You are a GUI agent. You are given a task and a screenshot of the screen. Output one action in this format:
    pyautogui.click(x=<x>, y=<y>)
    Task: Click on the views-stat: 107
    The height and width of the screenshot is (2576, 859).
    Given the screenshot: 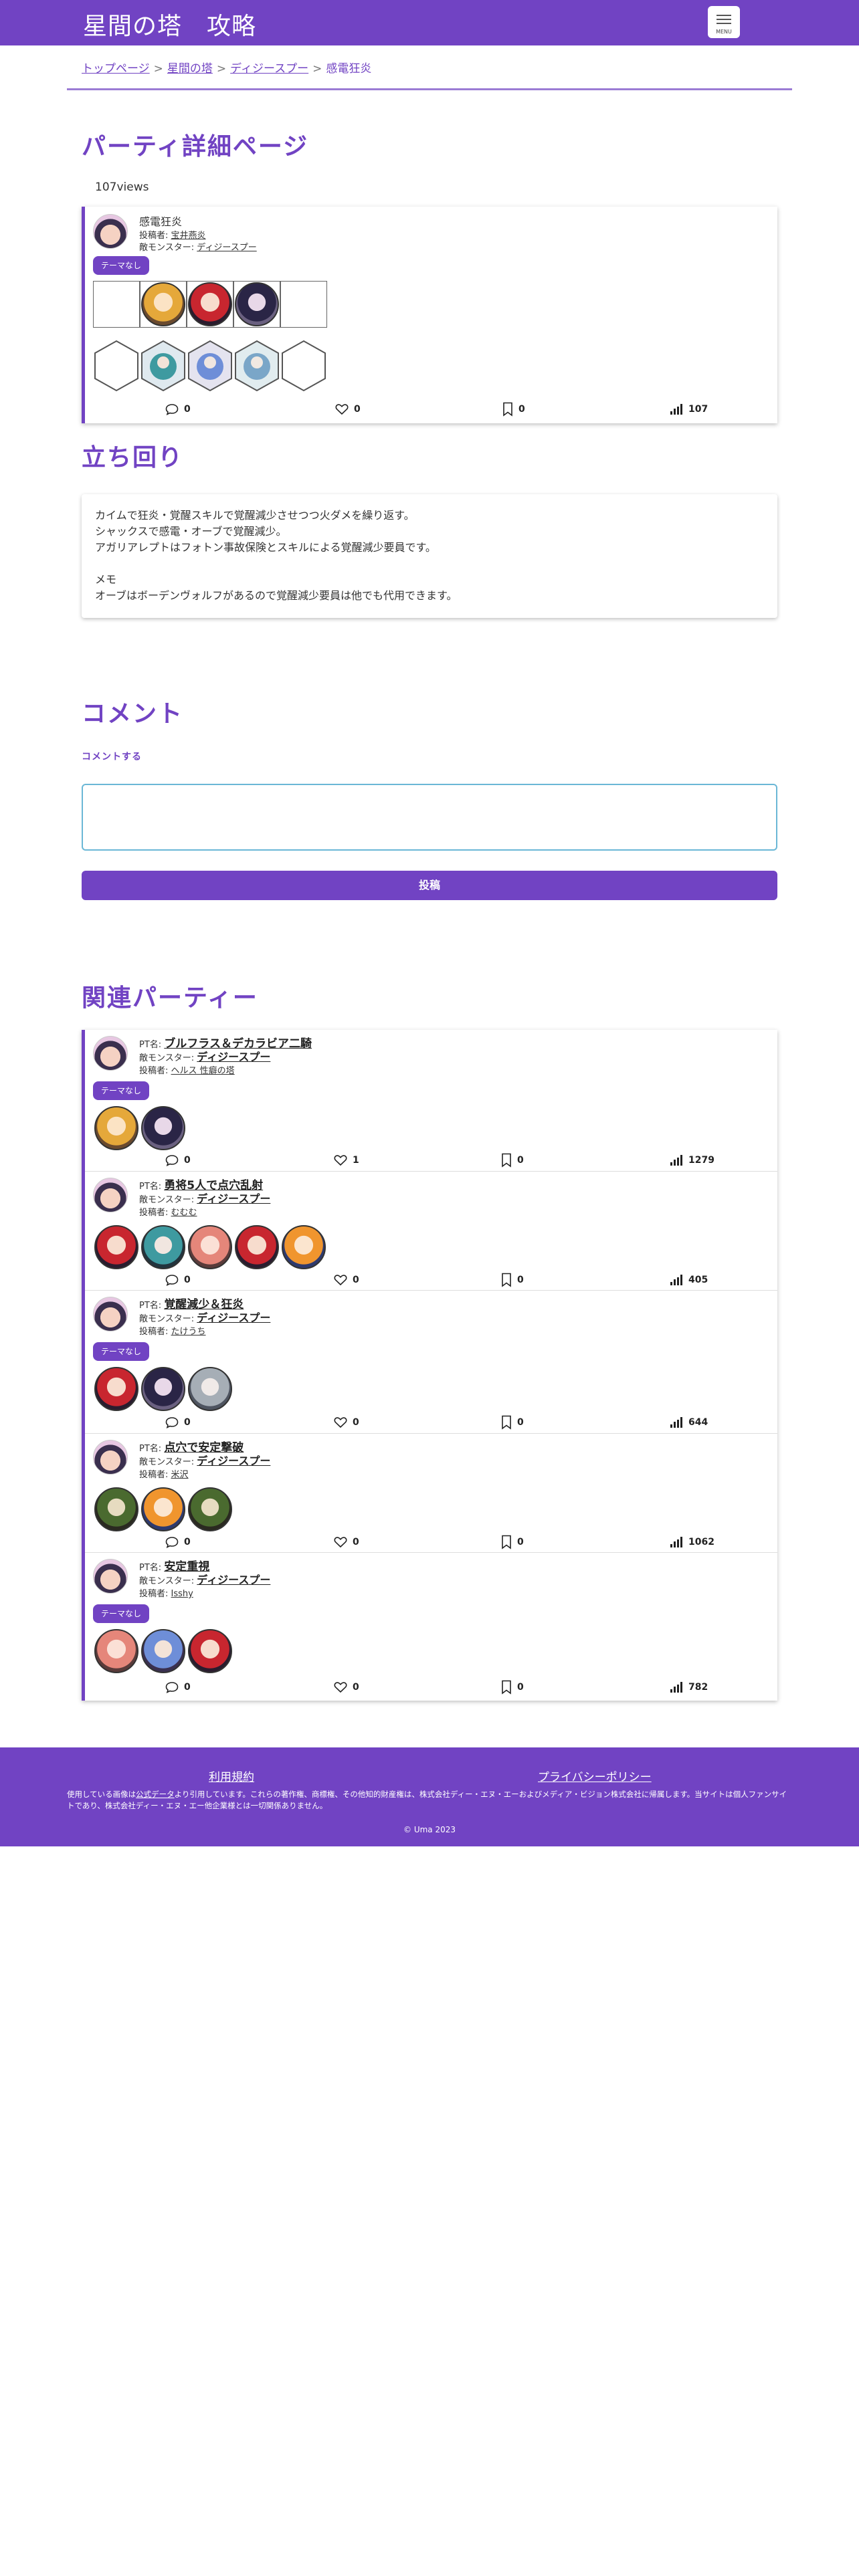 What is the action you would take?
    pyautogui.click(x=689, y=409)
    